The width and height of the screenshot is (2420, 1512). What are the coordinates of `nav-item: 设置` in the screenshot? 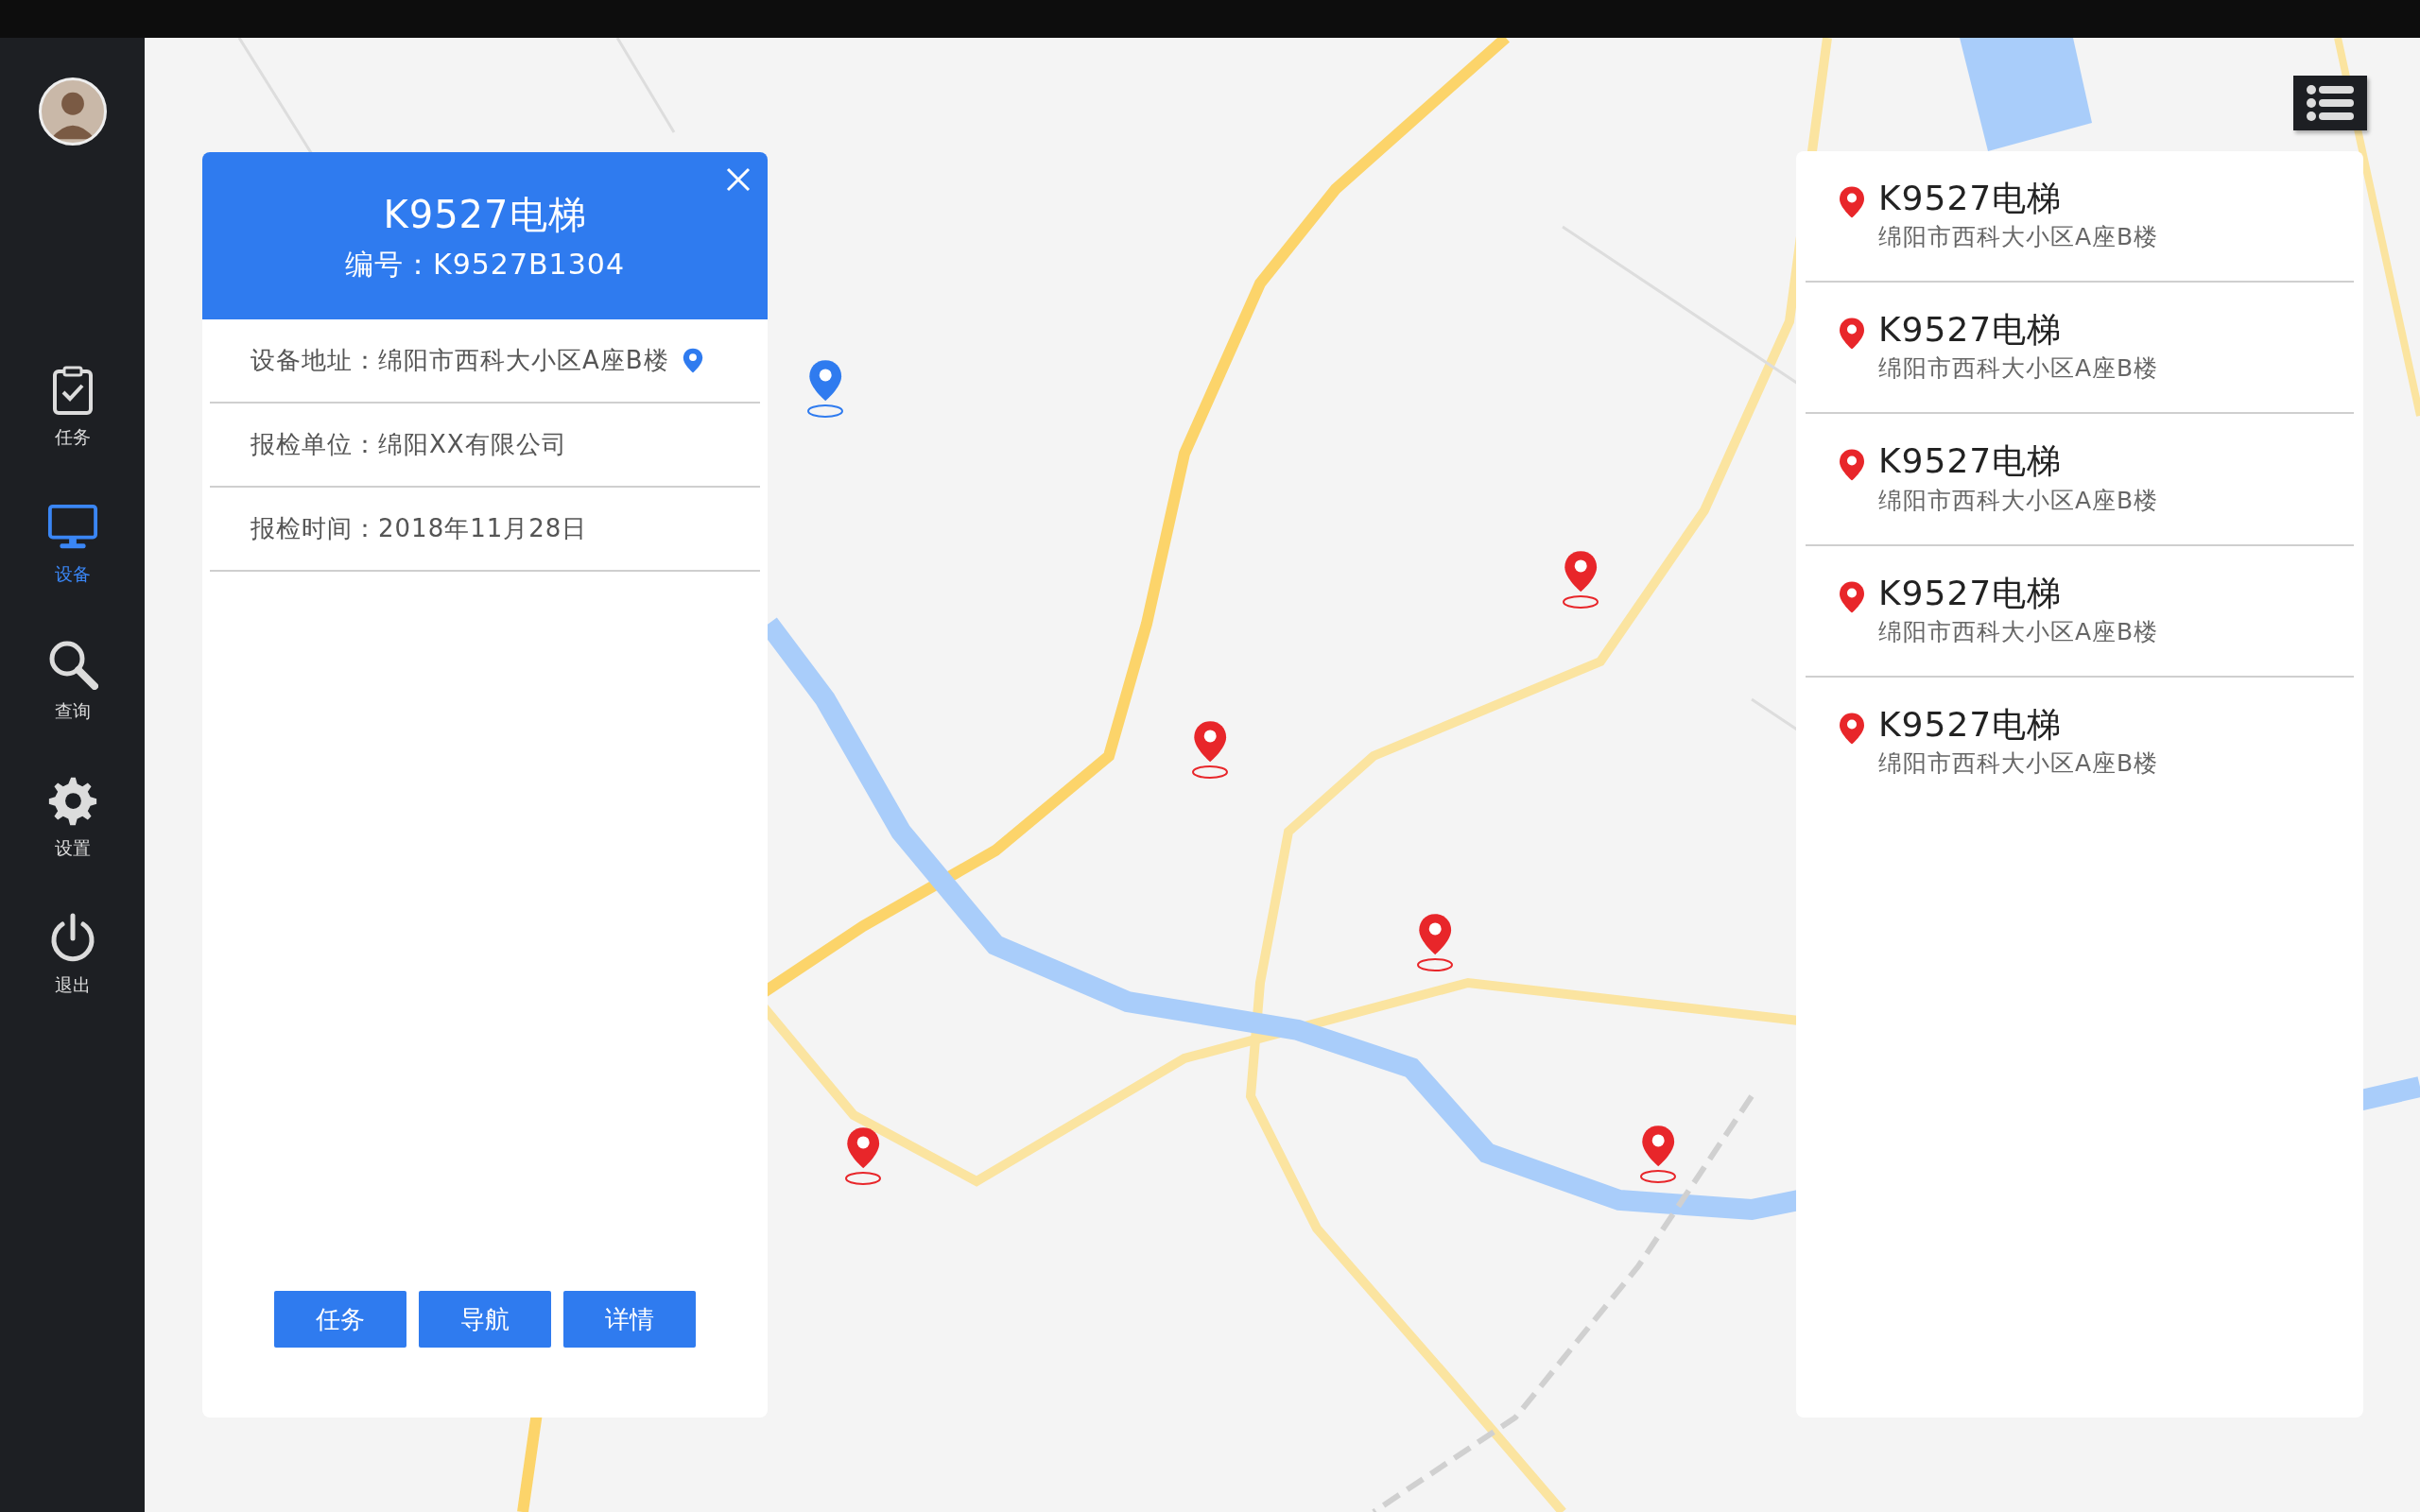 It's located at (72, 818).